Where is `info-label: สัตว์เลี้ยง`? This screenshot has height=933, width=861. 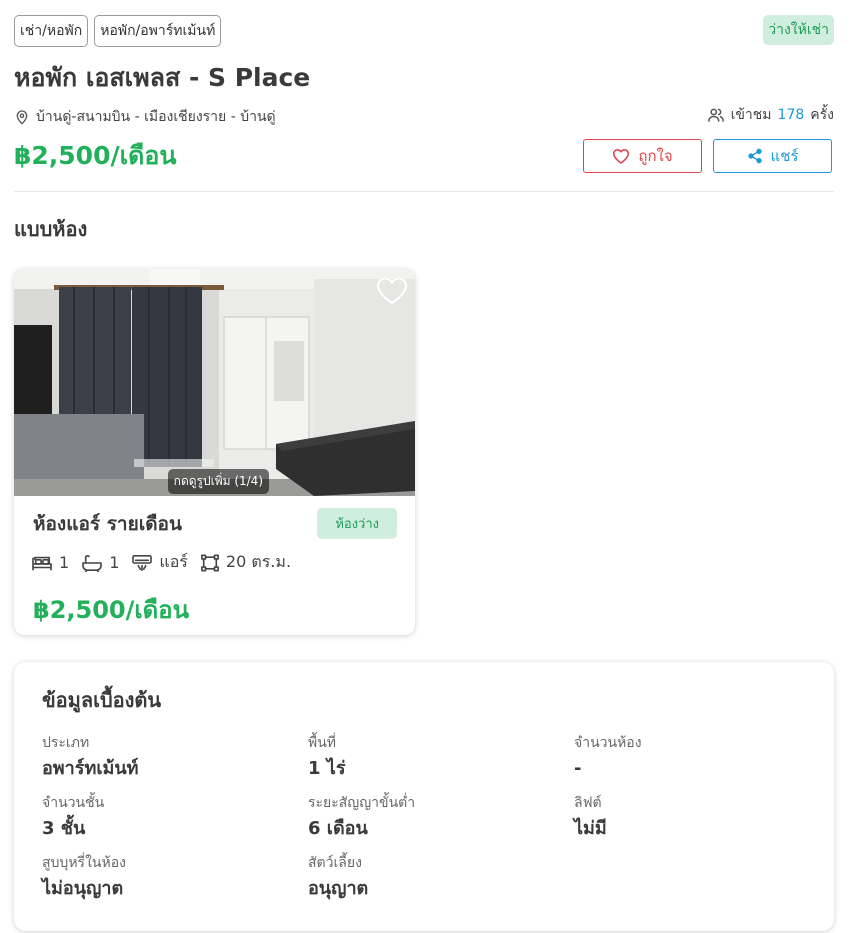
info-label: สัตว์เลี้ยง is located at coordinates (335, 863).